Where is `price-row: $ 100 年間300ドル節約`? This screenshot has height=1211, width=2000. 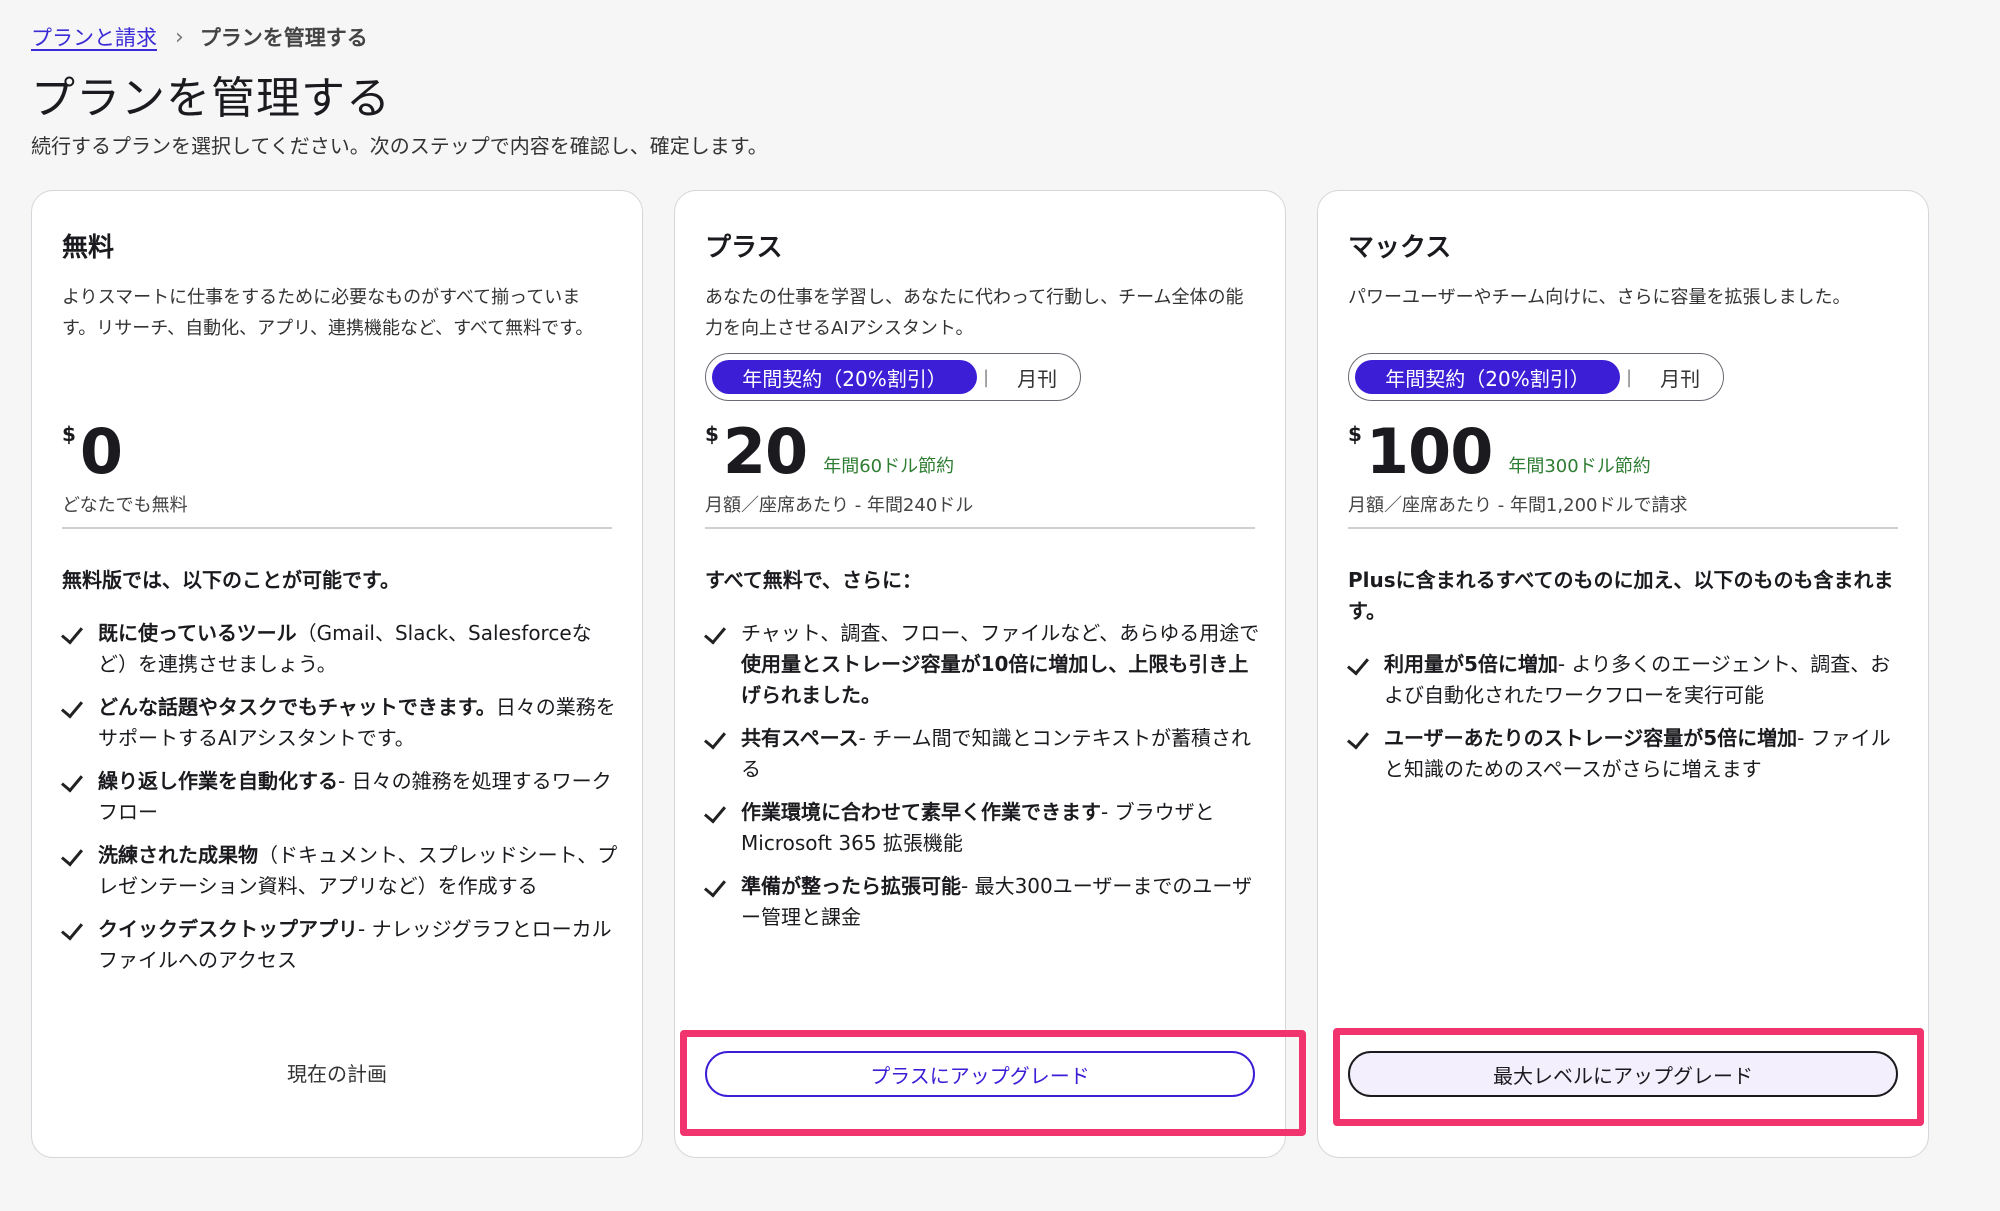 price-row: $ 100 年間300ドル節約 is located at coordinates (1499, 452).